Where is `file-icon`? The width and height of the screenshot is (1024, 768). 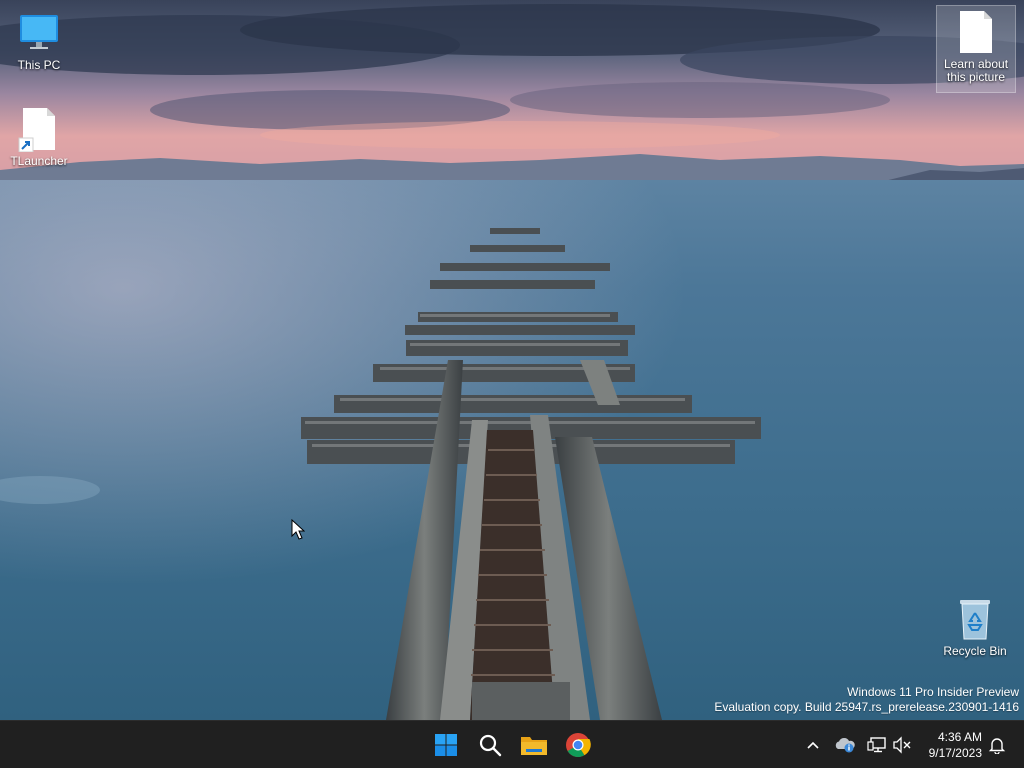 file-icon is located at coordinates (976, 32).